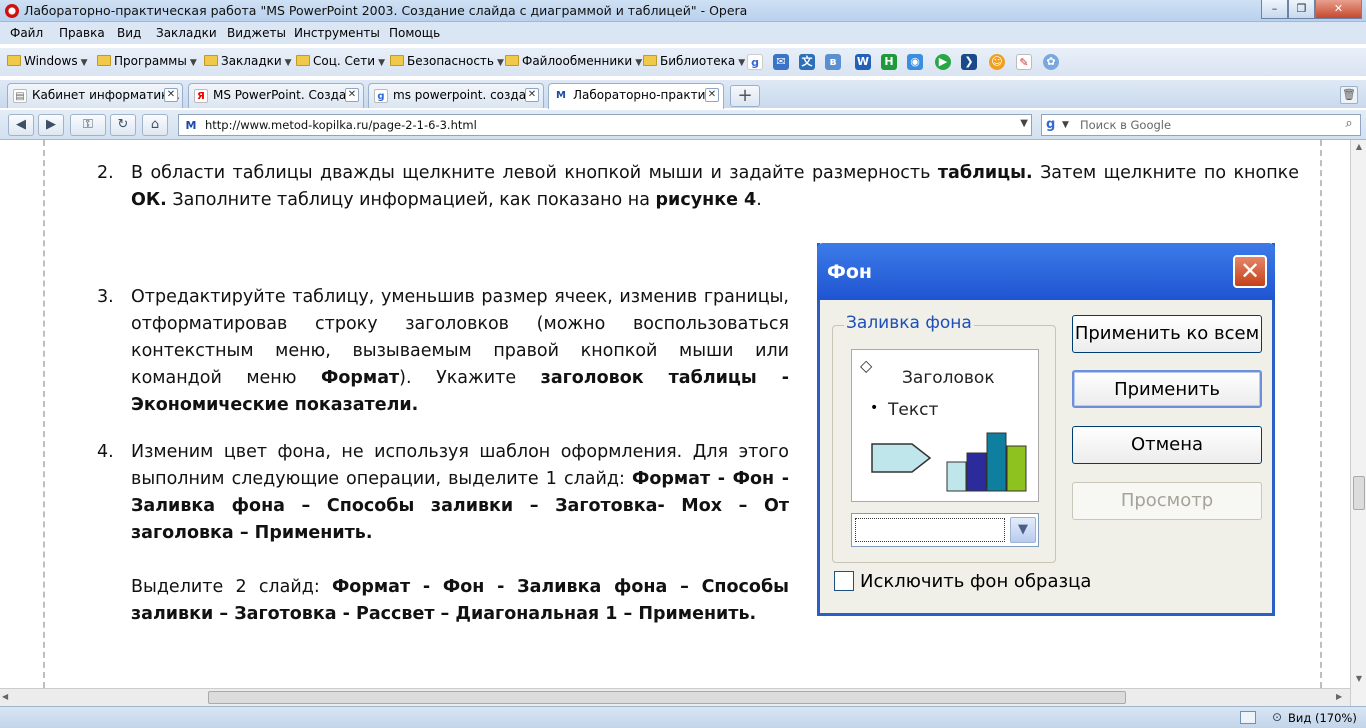 The width and height of the screenshot is (1366, 728). Describe the element at coordinates (901, 458) in the screenshot. I see `arrow-shape-icon` at that location.